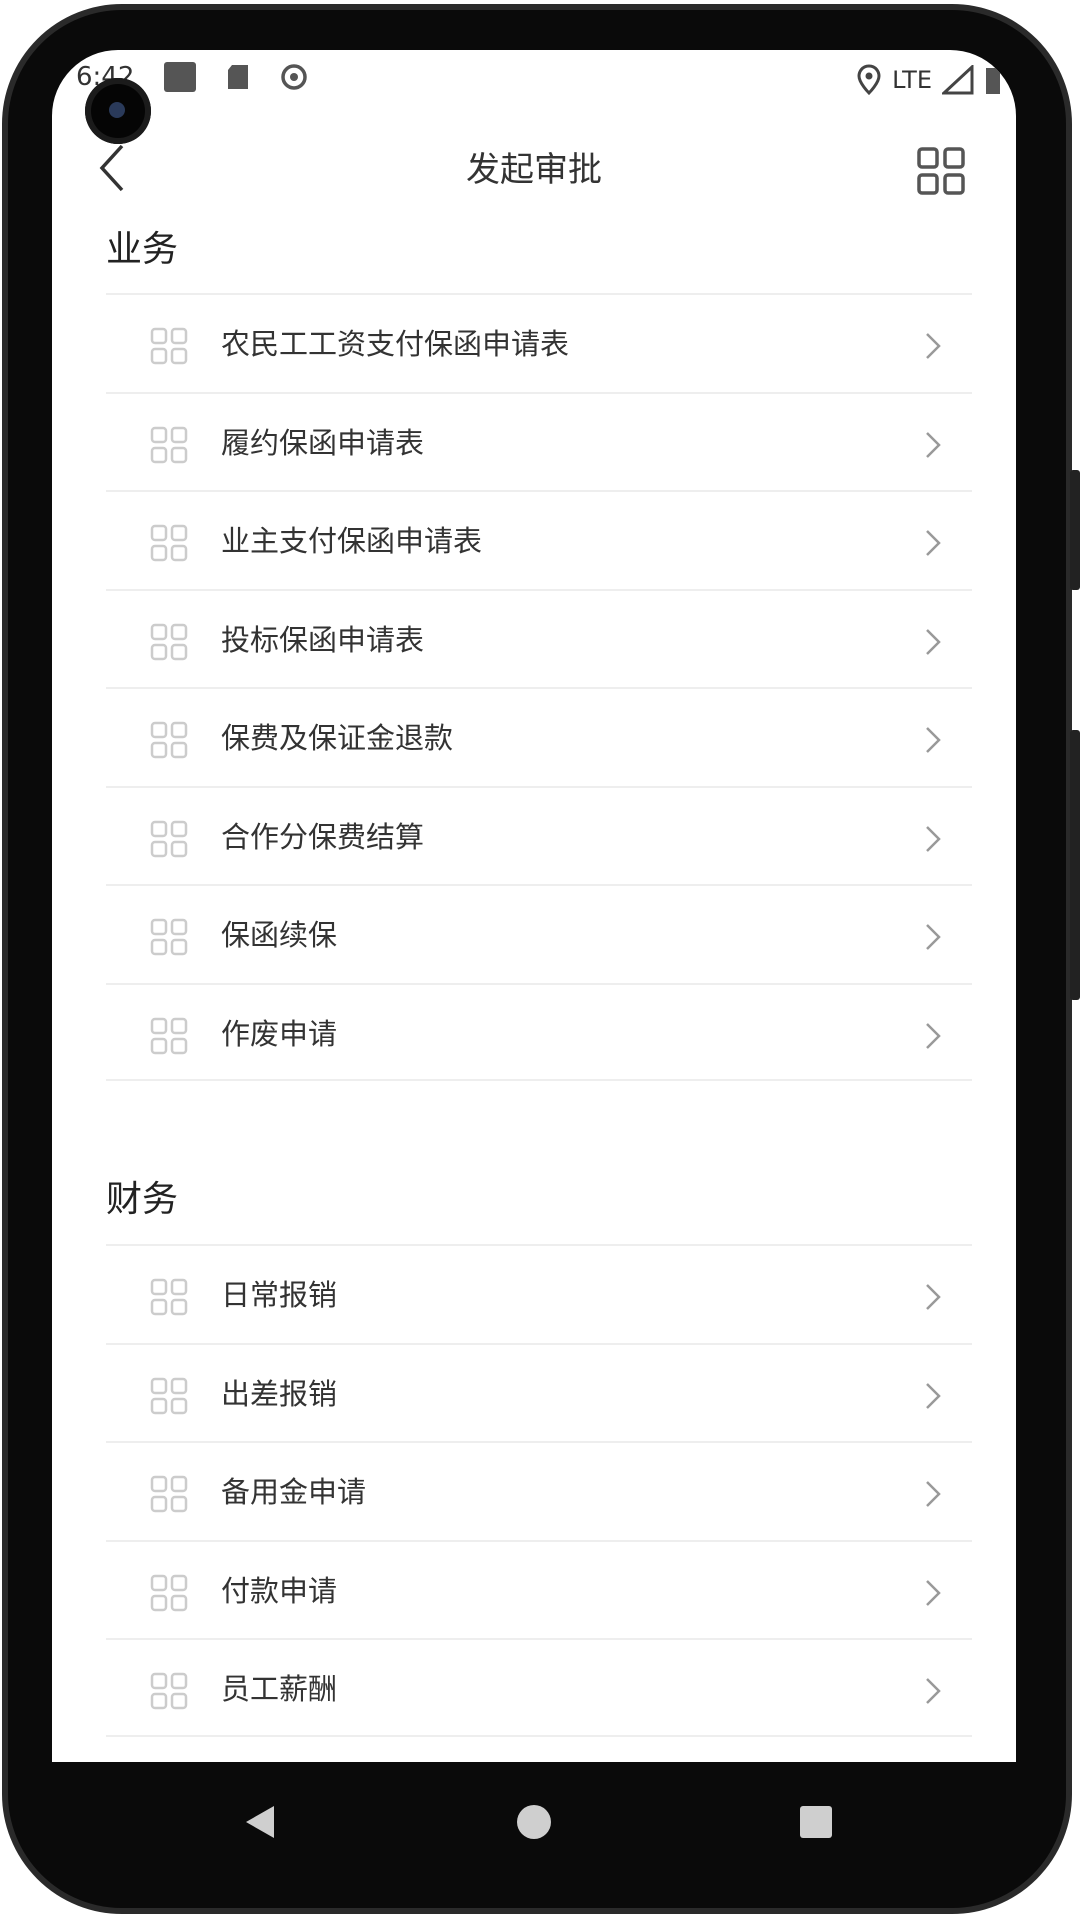  What do you see at coordinates (816, 1822) in the screenshot?
I see `nav-recents-icon` at bounding box center [816, 1822].